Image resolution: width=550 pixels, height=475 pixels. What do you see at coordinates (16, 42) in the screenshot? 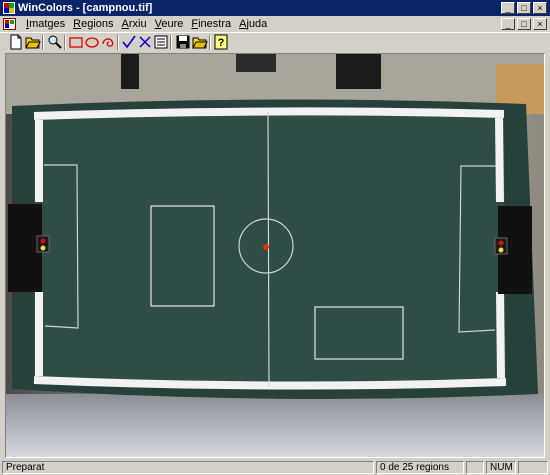
I see `new-icon` at bounding box center [16, 42].